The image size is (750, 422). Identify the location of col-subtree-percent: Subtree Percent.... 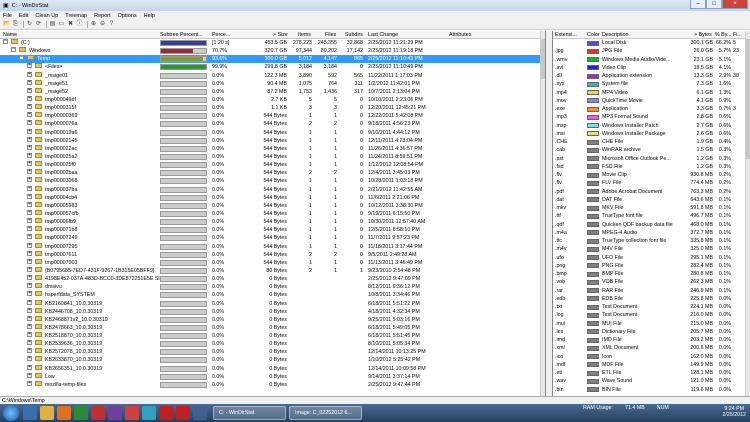
(181, 35).